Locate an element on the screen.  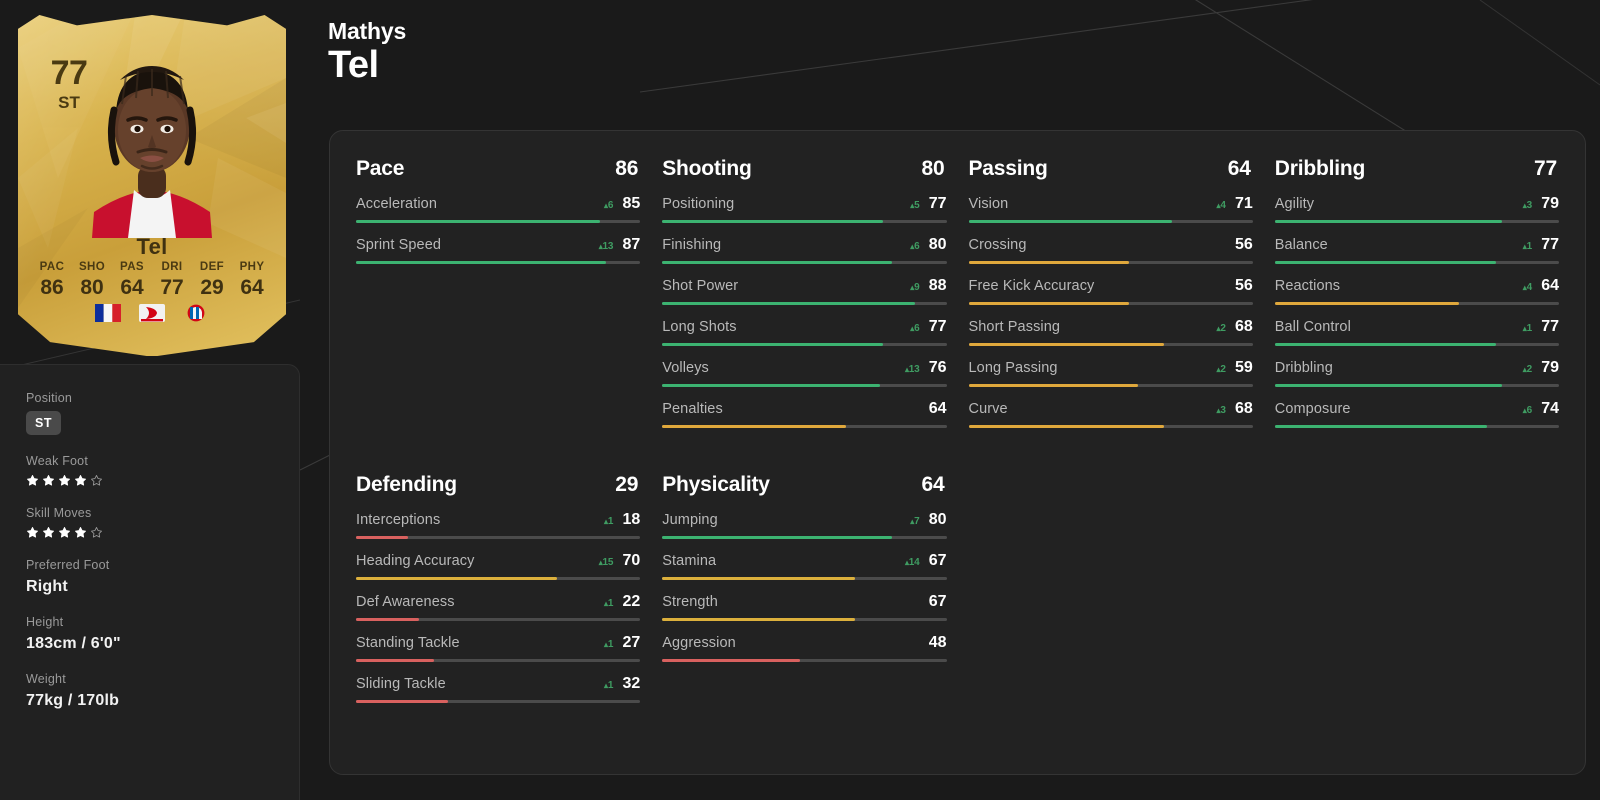
star-empty-icon is located at coordinates (96, 480).